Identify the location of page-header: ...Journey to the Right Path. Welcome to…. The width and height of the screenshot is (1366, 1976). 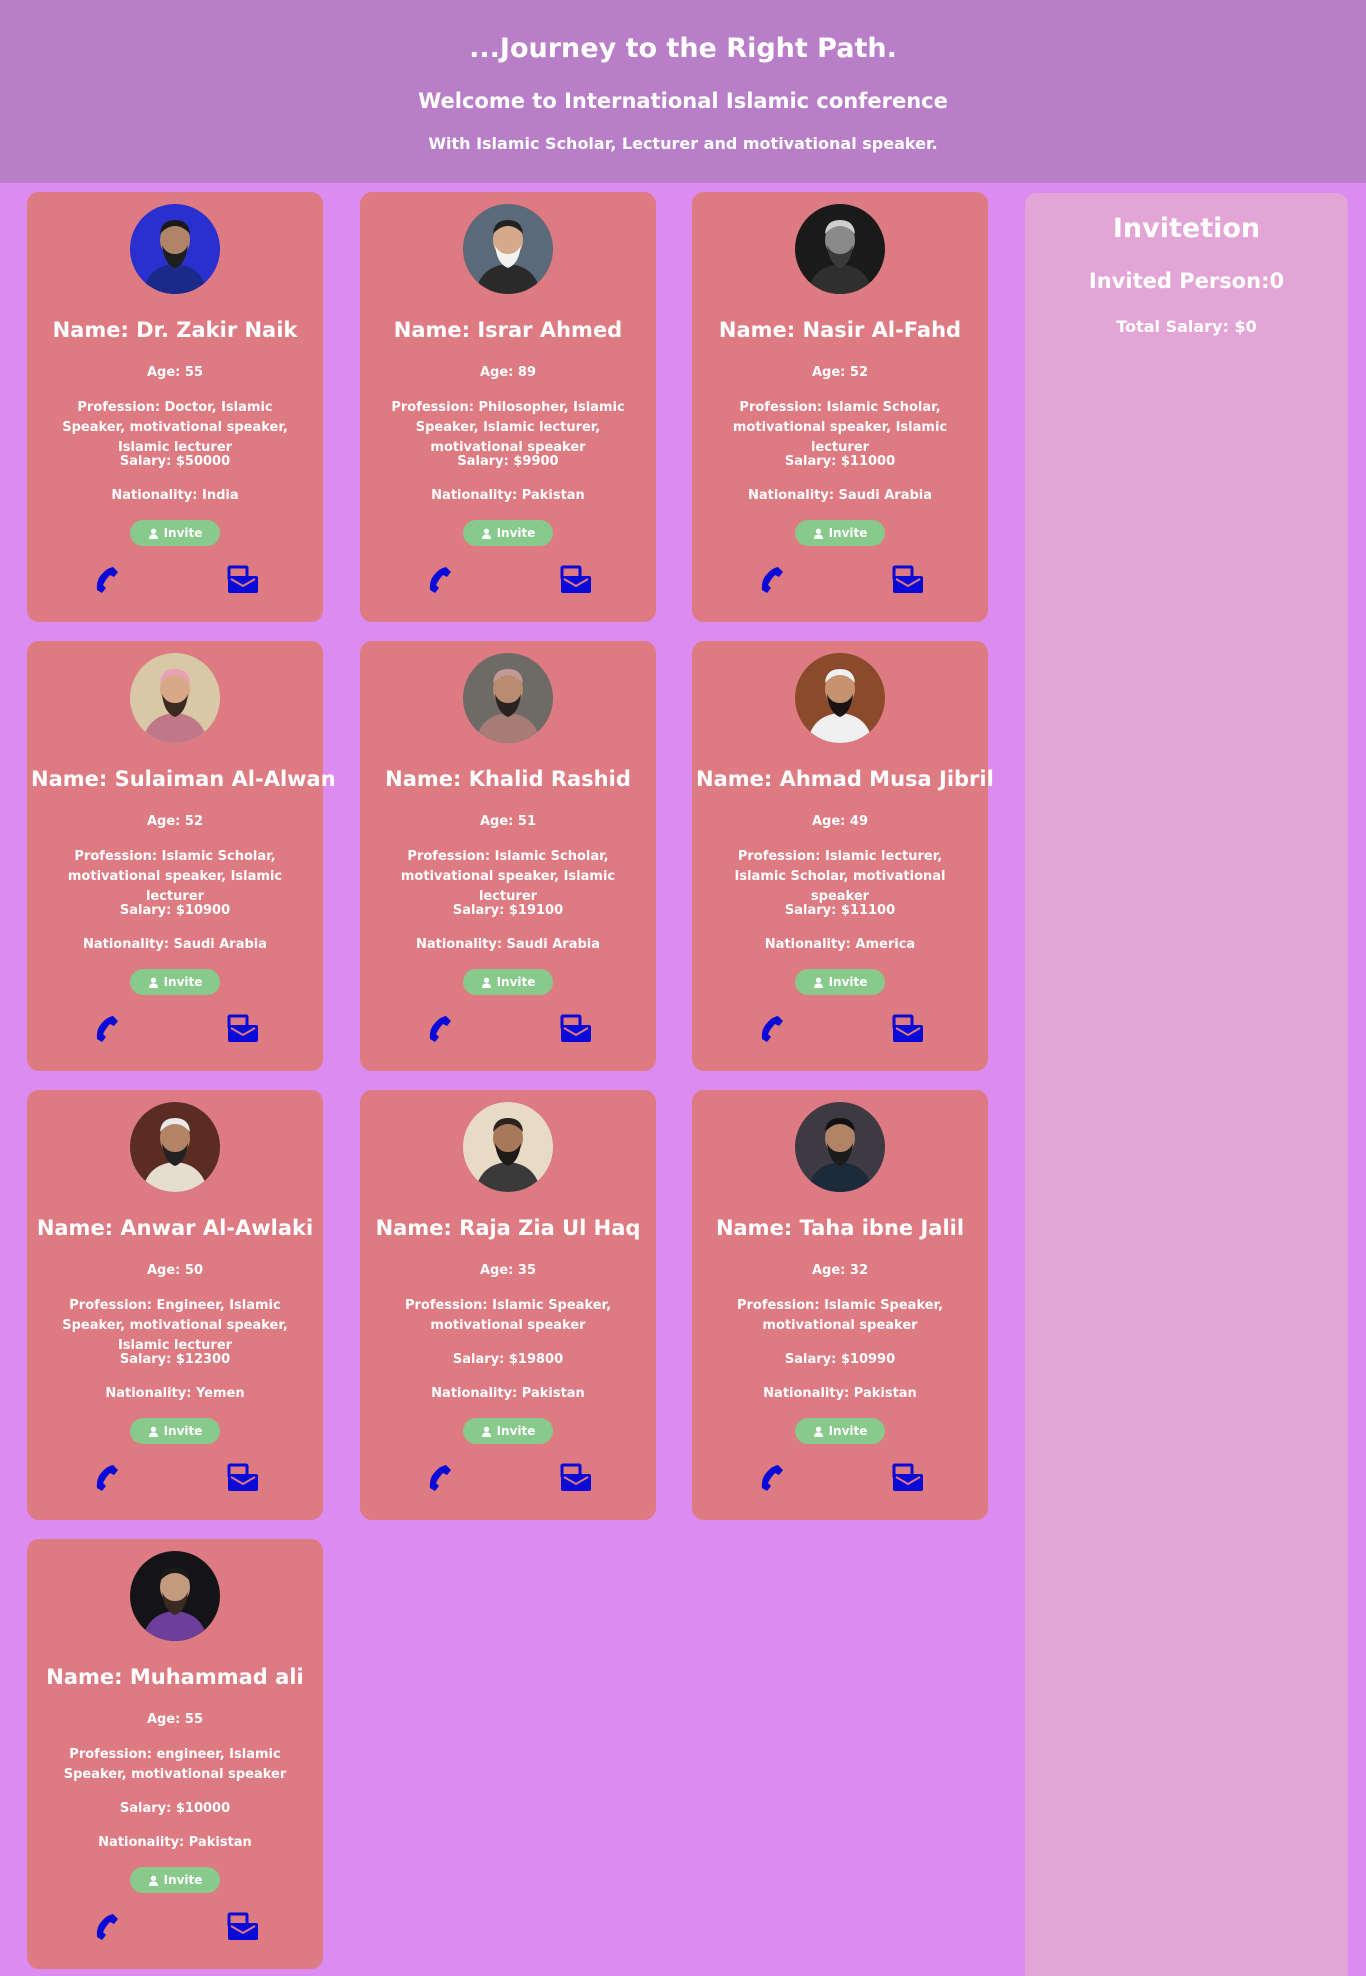
(683, 91).